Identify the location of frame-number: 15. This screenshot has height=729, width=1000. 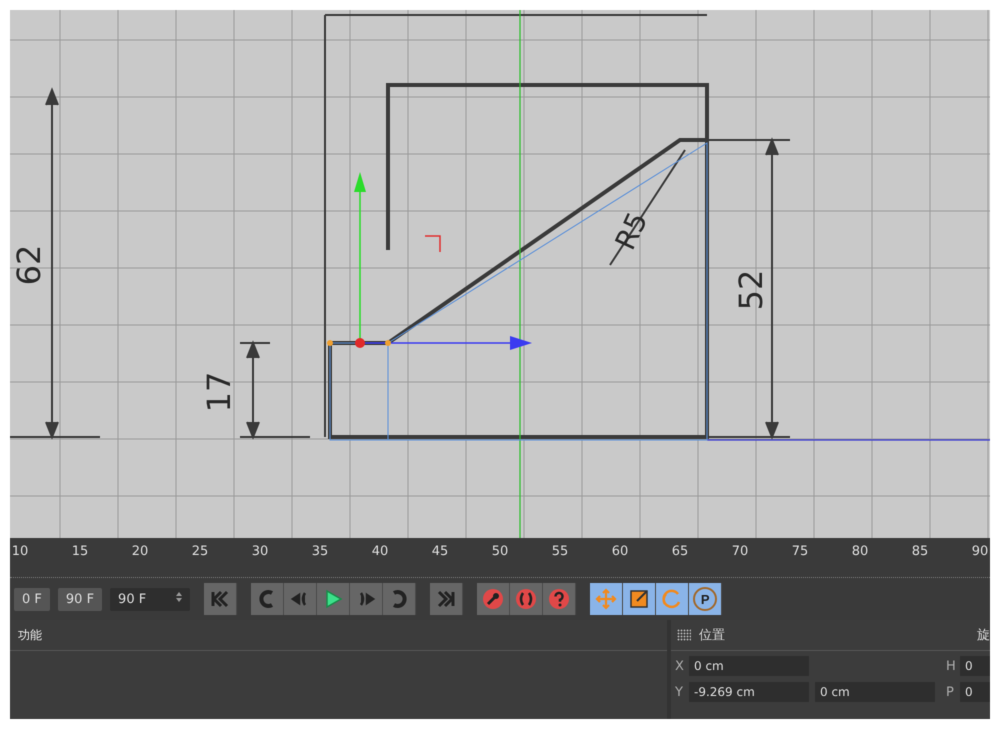
(80, 551).